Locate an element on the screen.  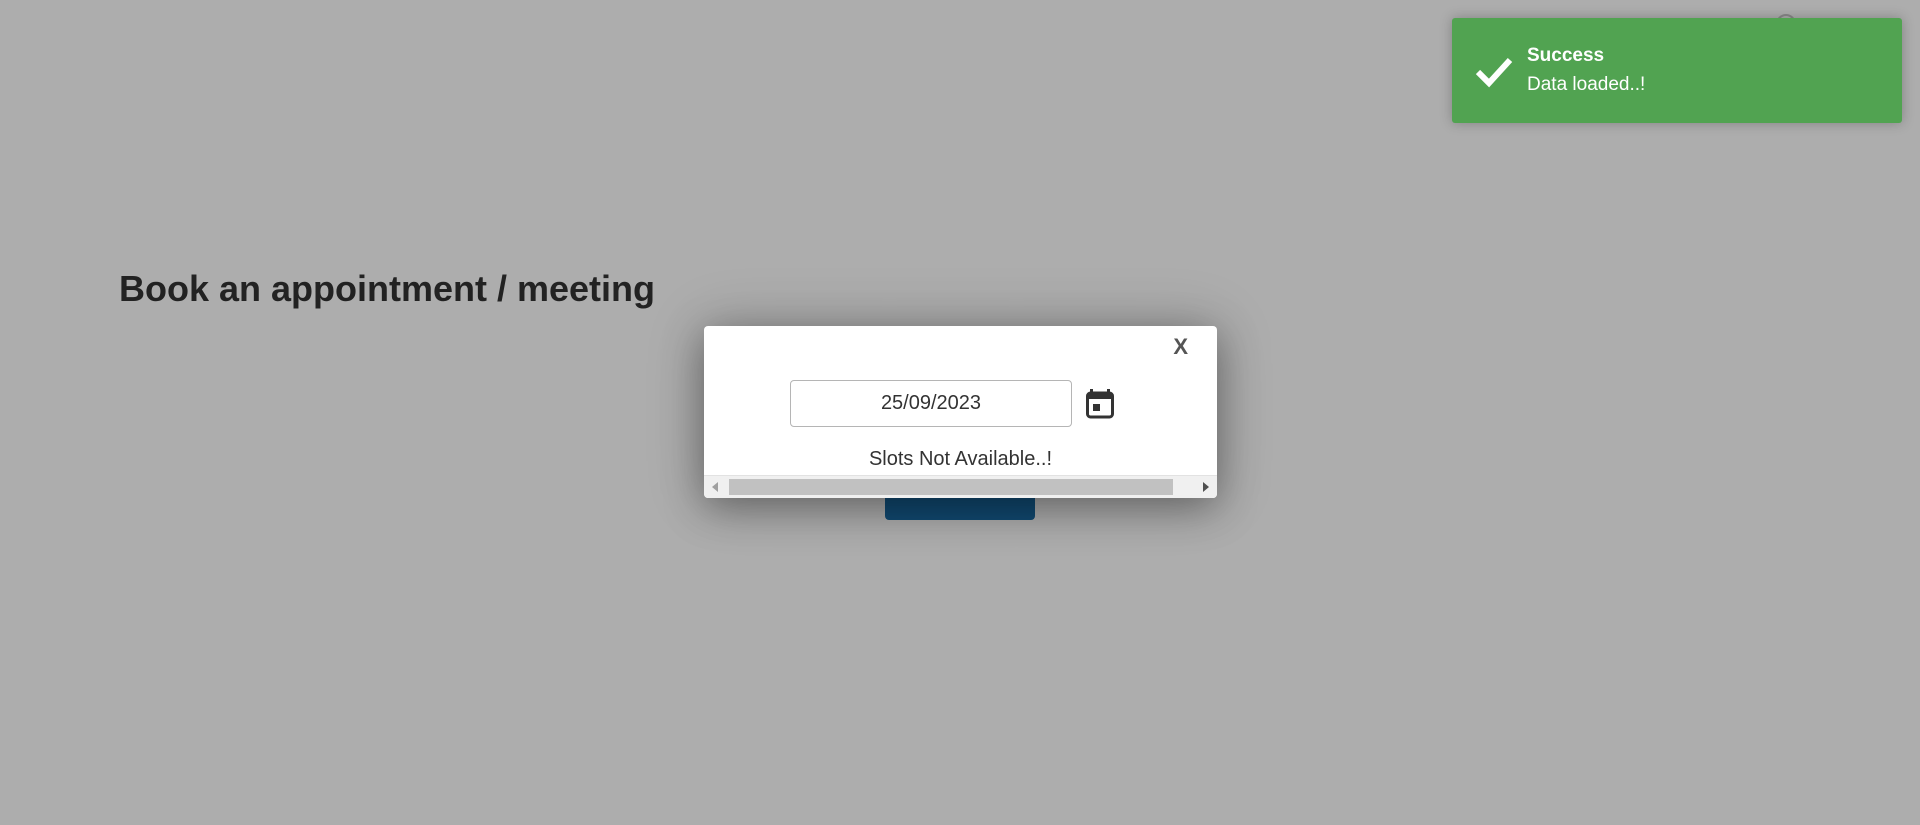
horizontal-scrollbar is located at coordinates (960, 486).